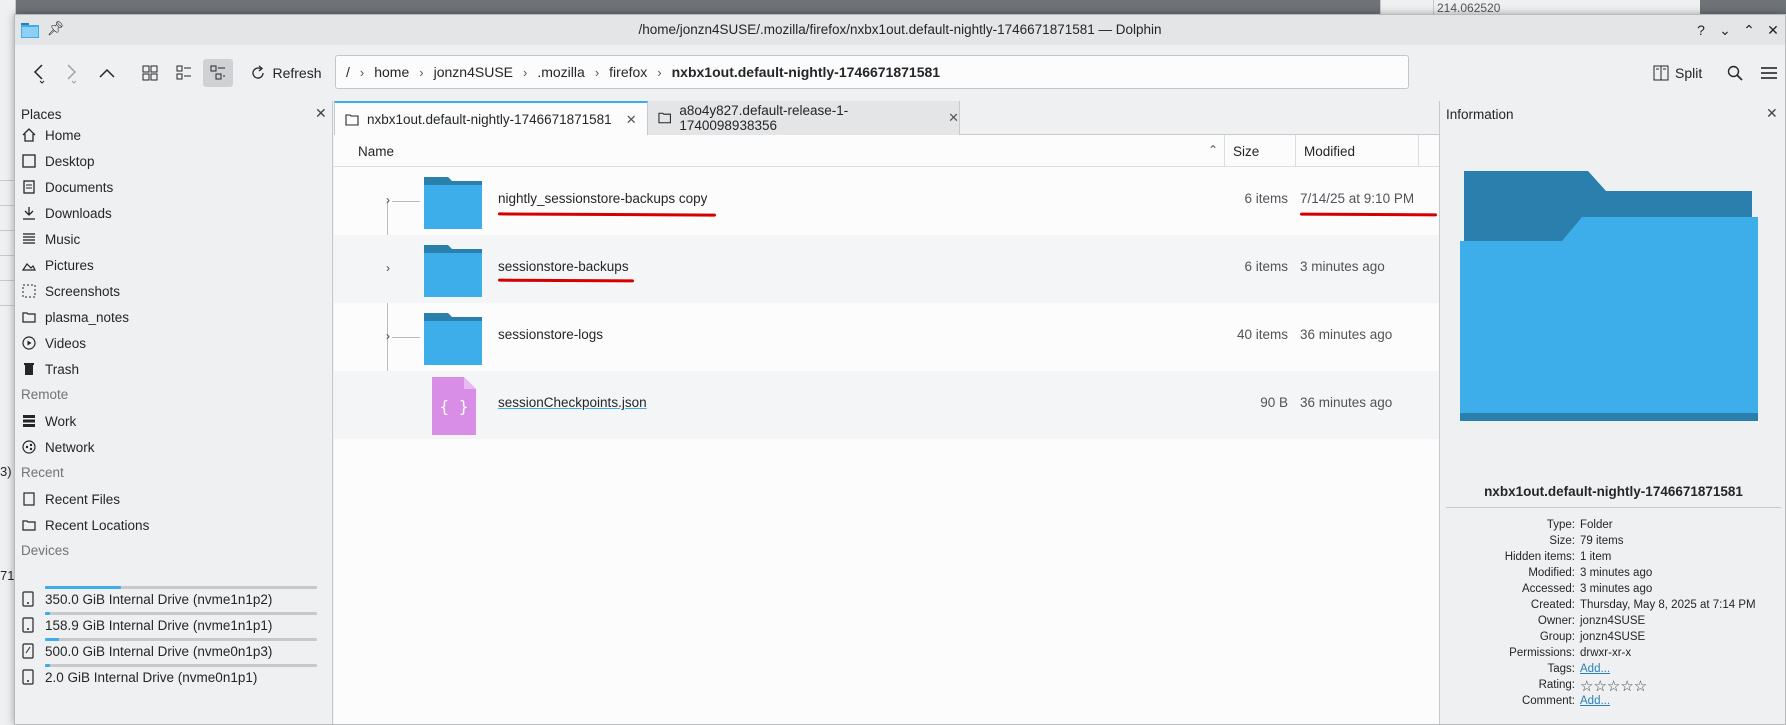 This screenshot has height=725, width=1786. What do you see at coordinates (454, 406) in the screenshot?
I see `json-file-icon: { }` at bounding box center [454, 406].